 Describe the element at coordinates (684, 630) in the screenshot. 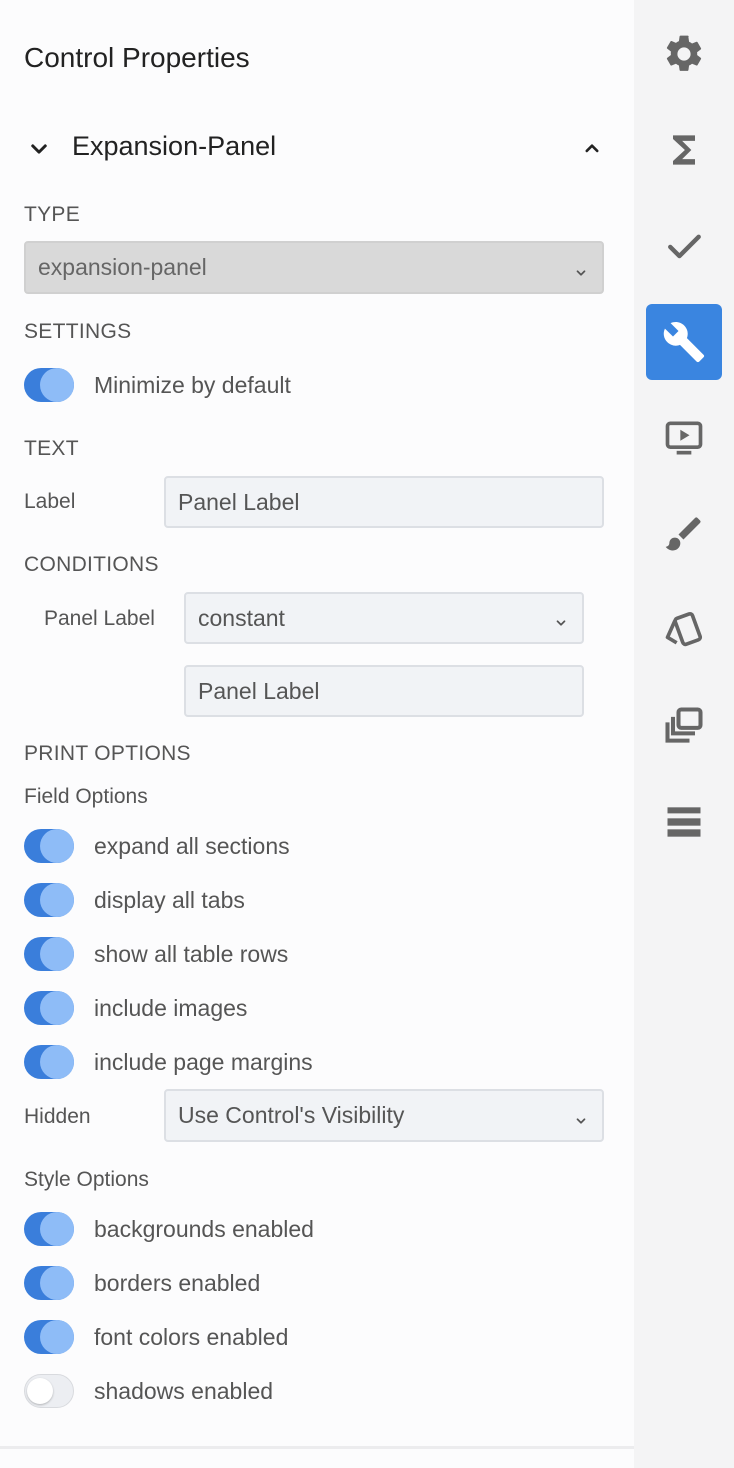

I see `cards-icon` at that location.